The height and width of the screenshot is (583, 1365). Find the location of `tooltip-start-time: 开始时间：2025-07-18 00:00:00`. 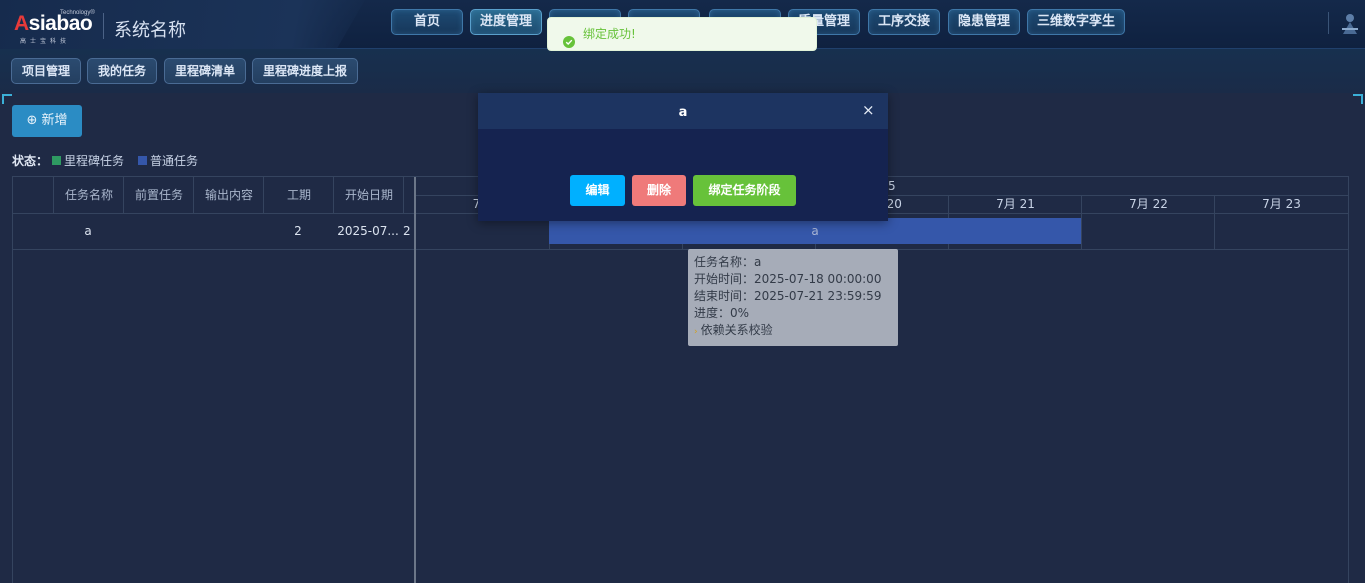

tooltip-start-time: 开始时间：2025-07-18 00:00:00 is located at coordinates (788, 279).